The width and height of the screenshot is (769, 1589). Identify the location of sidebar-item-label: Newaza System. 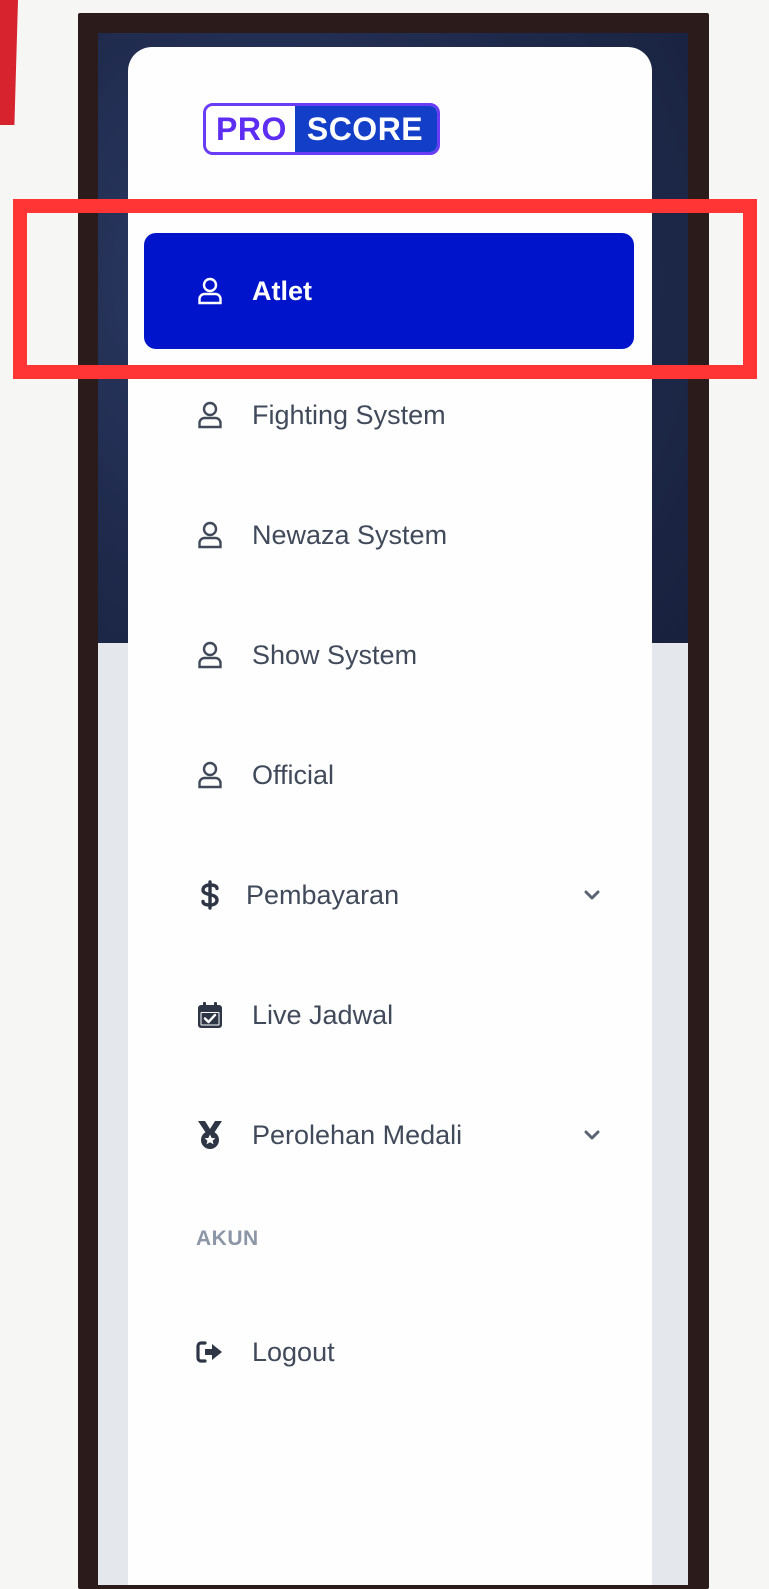
(350, 534).